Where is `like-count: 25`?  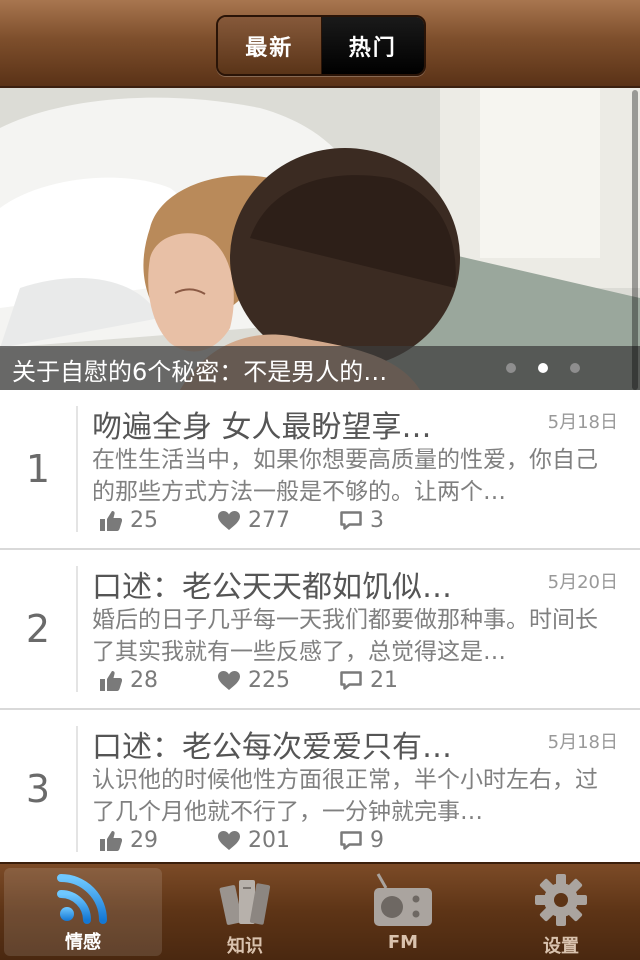 like-count: 25 is located at coordinates (144, 520).